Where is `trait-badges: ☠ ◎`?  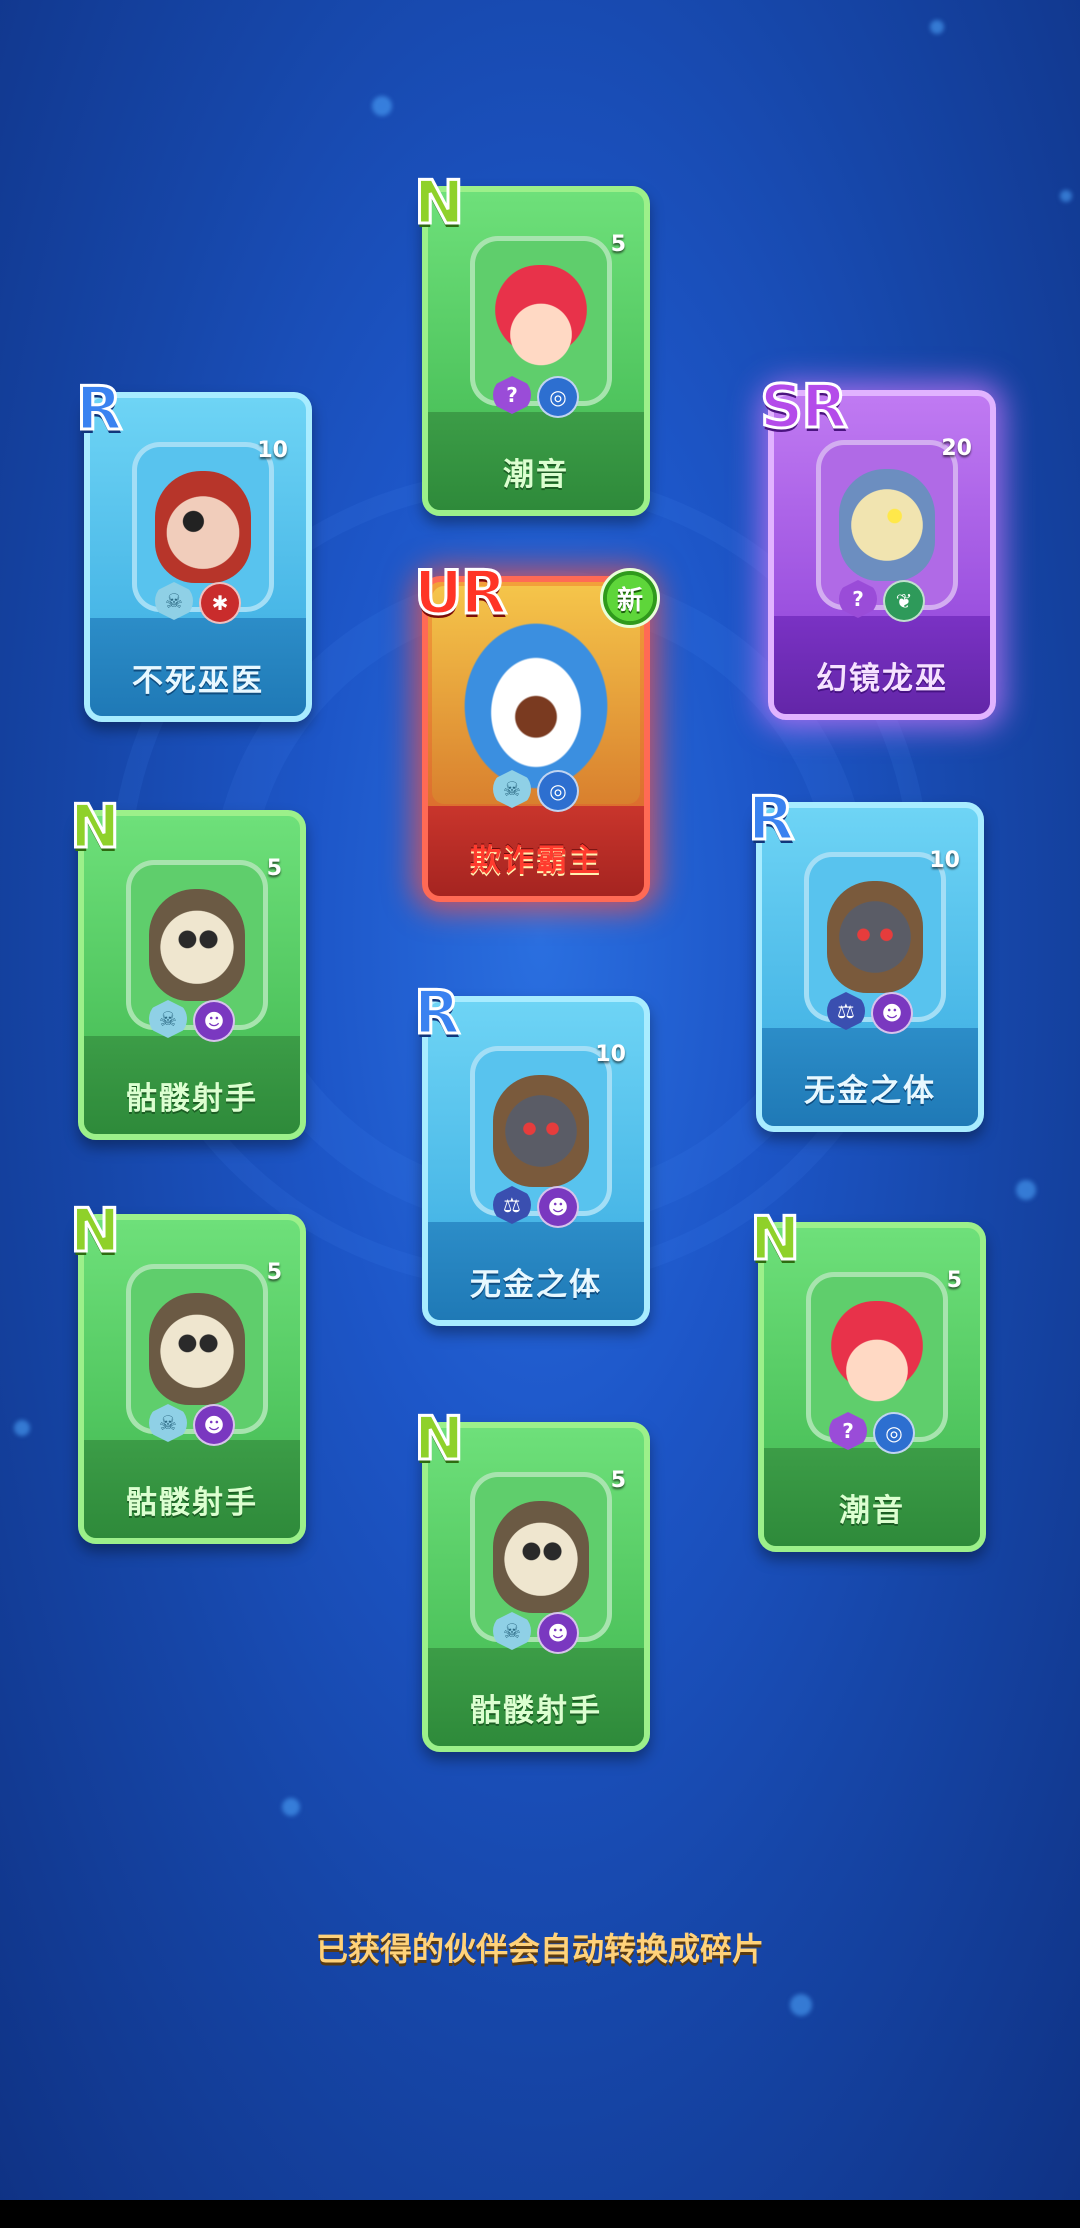 trait-badges: ☠ ◎ is located at coordinates (536, 791).